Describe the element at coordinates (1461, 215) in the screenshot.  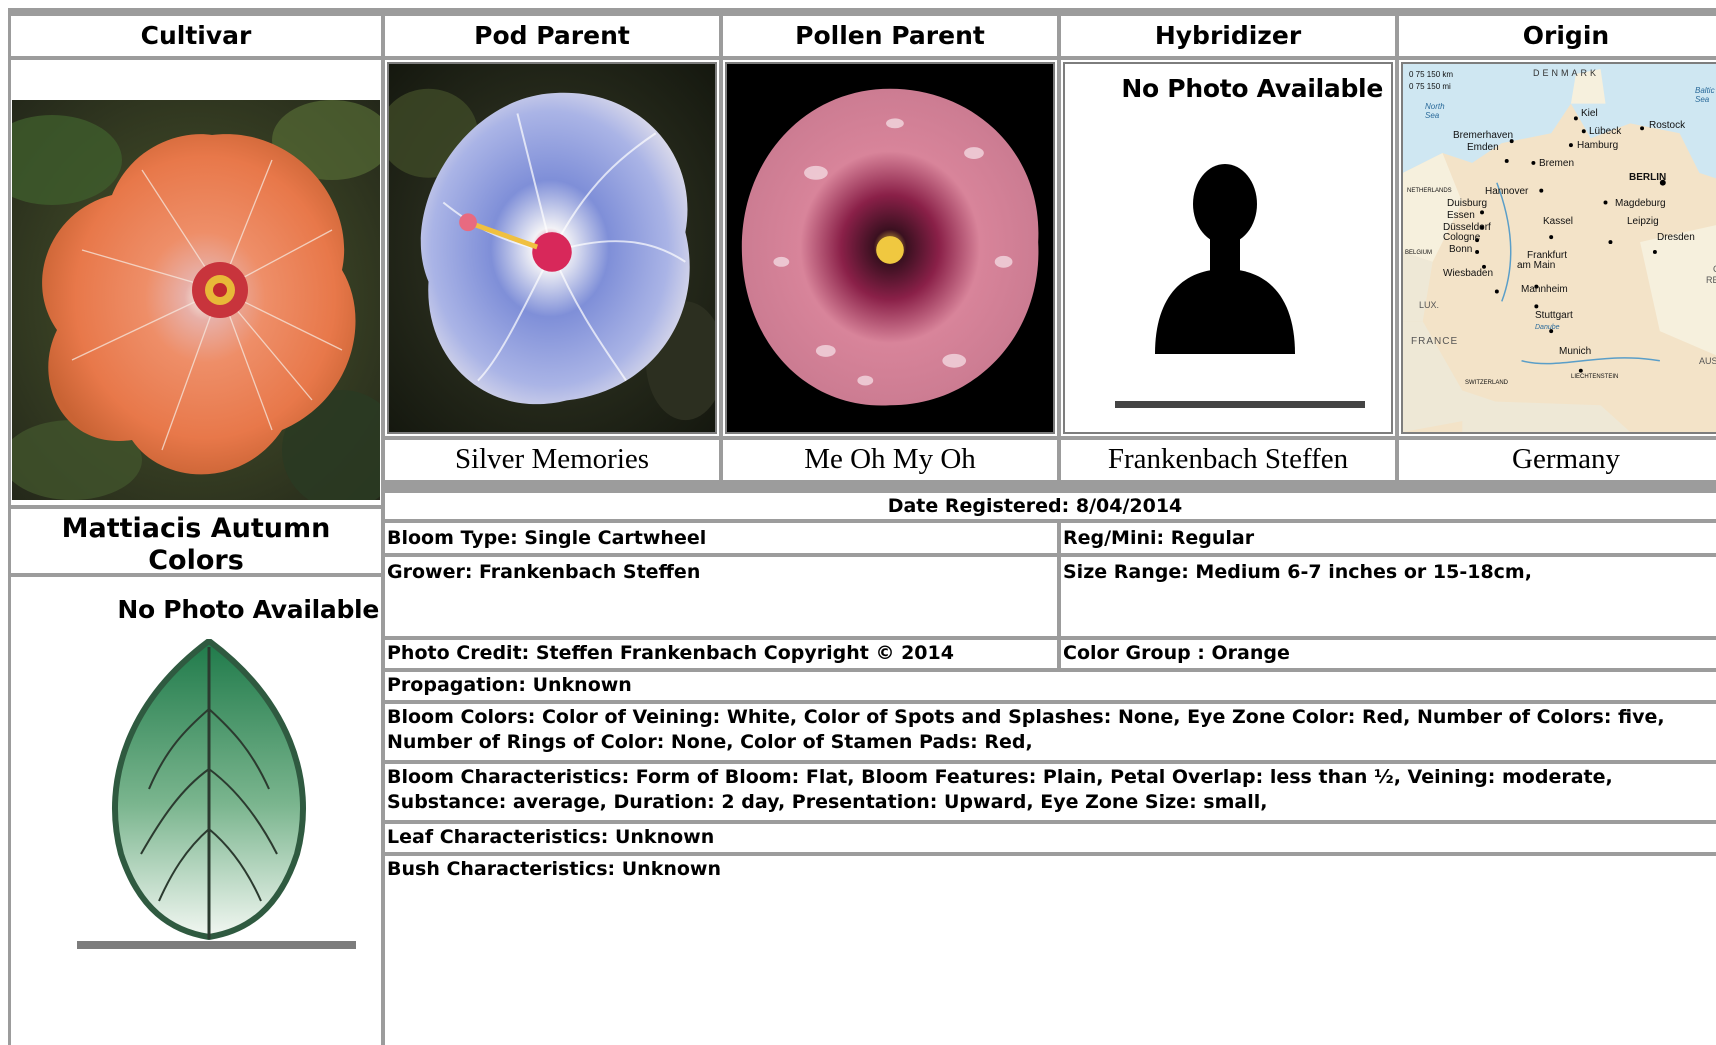
I see `map-label-essen: Essen` at that location.